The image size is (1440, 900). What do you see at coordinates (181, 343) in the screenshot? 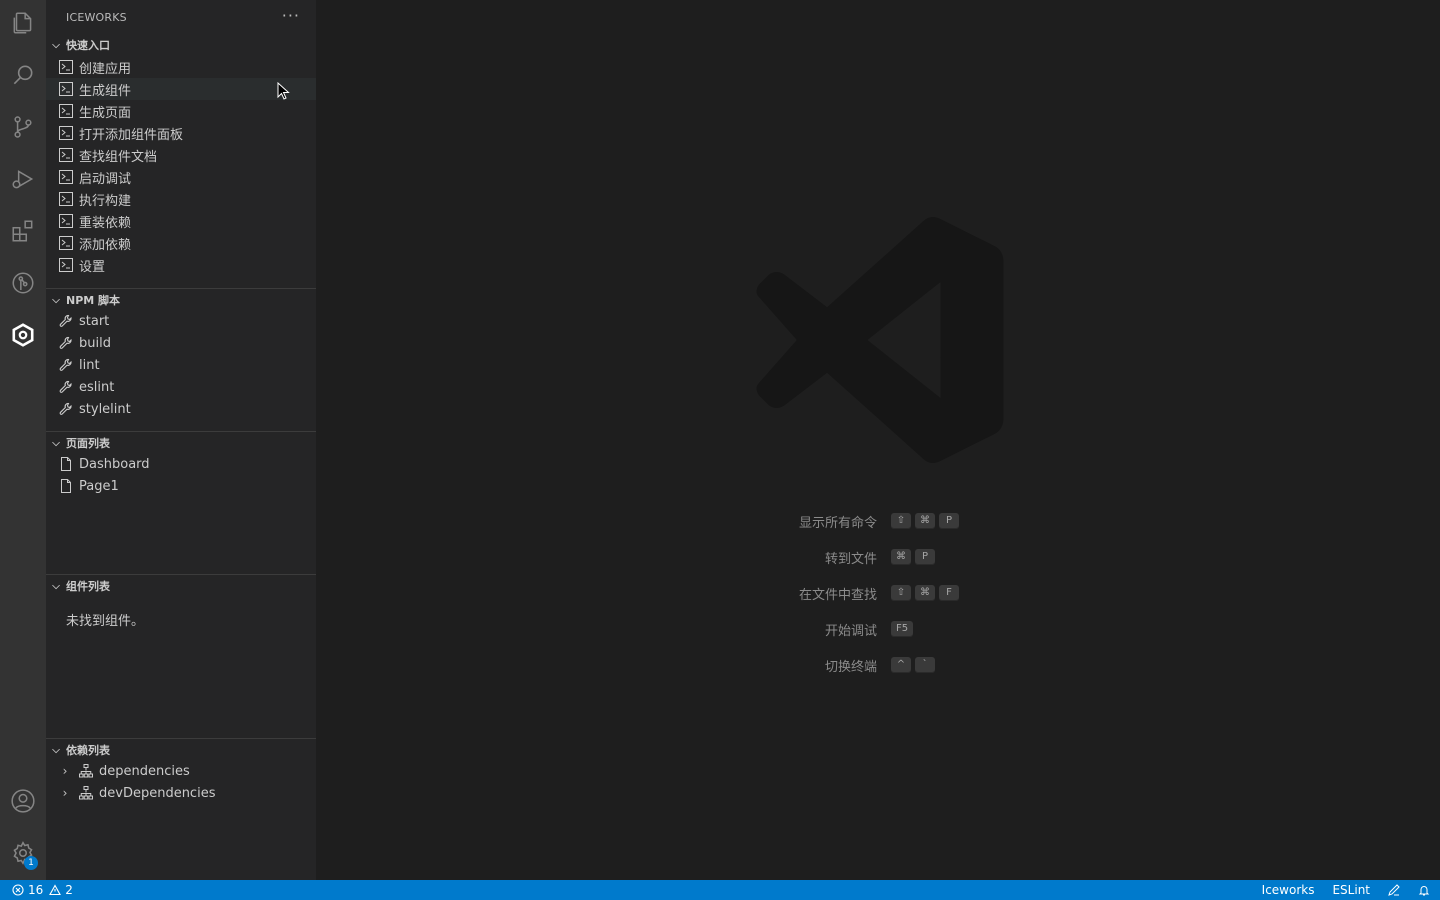
I see `npm-script-item: build` at bounding box center [181, 343].